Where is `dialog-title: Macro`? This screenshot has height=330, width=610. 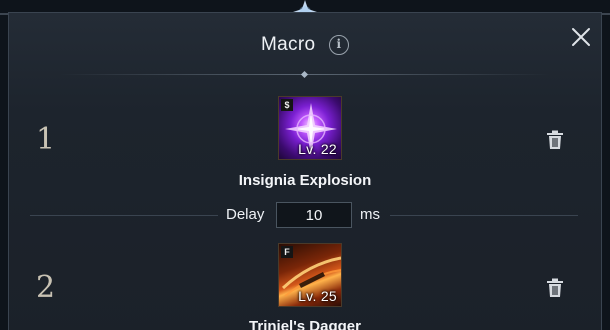
dialog-title: Macro is located at coordinates (288, 44).